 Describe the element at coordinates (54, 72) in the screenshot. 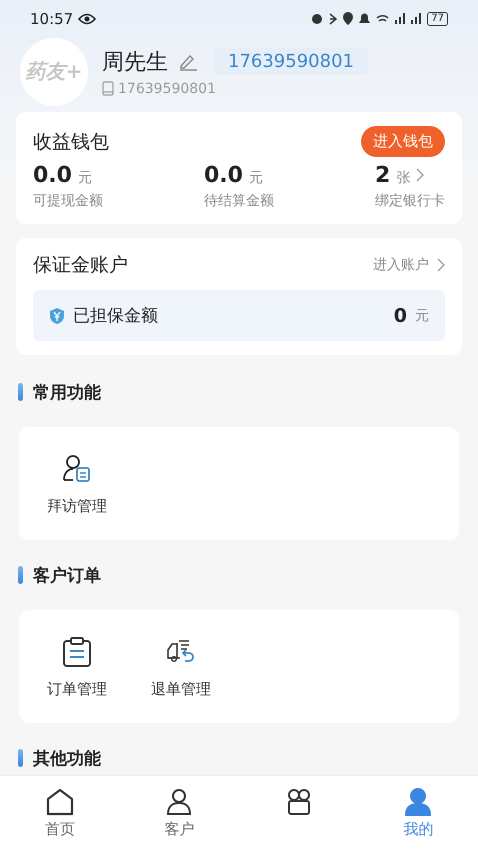

I see `app-logo: 药友+` at that location.